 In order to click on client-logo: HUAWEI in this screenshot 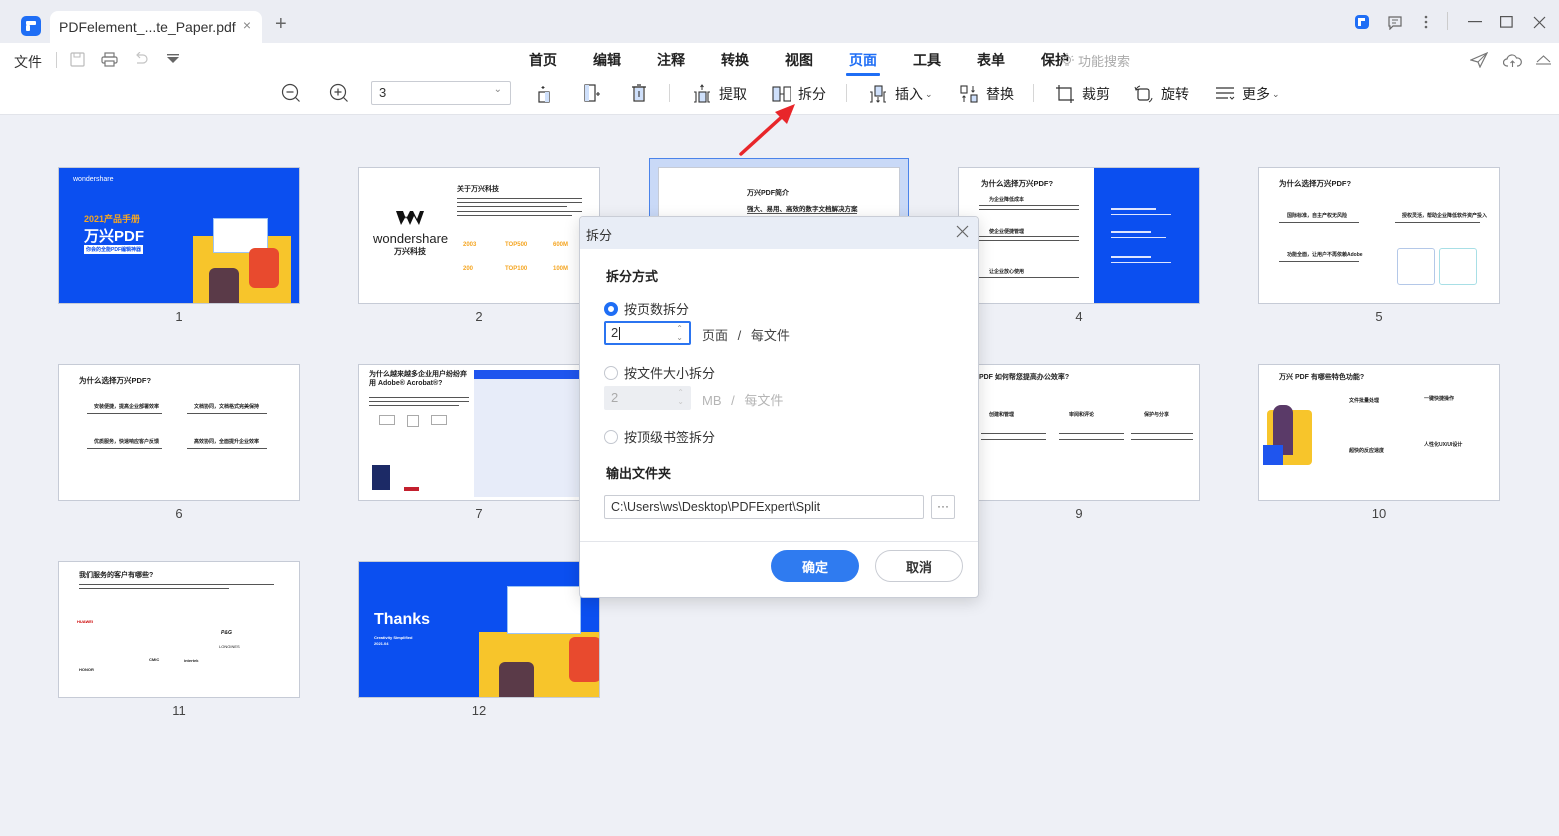, I will do `click(85, 621)`.